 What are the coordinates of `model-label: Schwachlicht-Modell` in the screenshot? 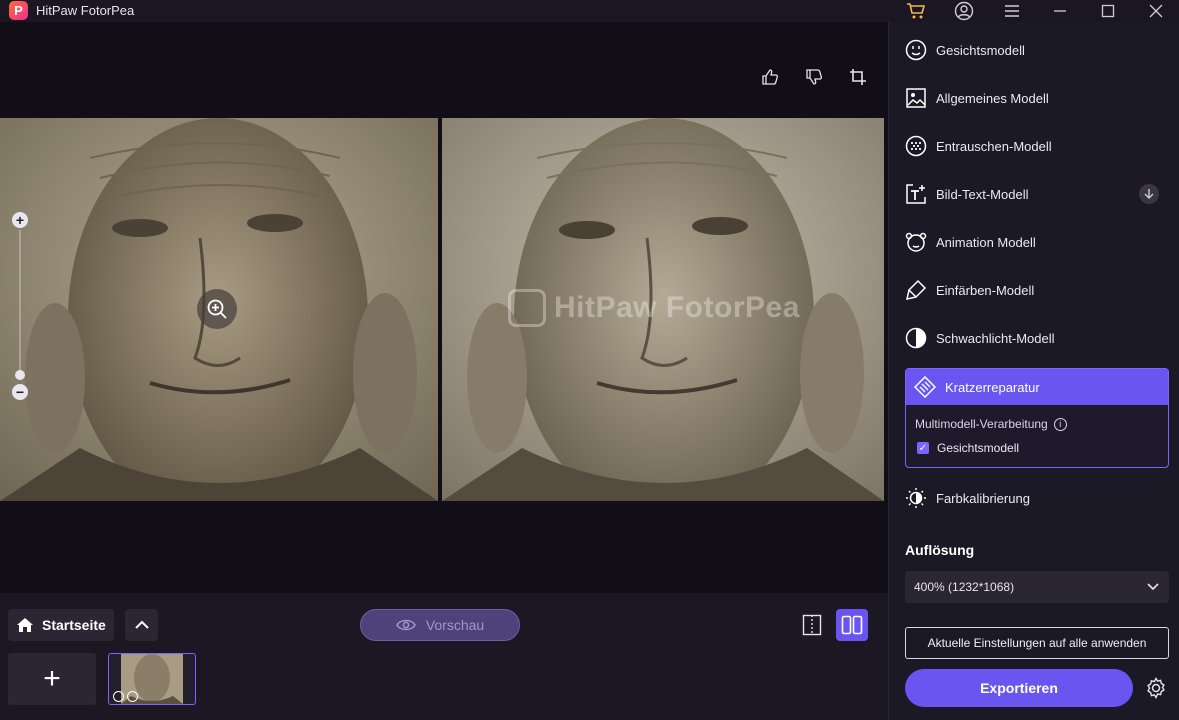 It's located at (995, 338).